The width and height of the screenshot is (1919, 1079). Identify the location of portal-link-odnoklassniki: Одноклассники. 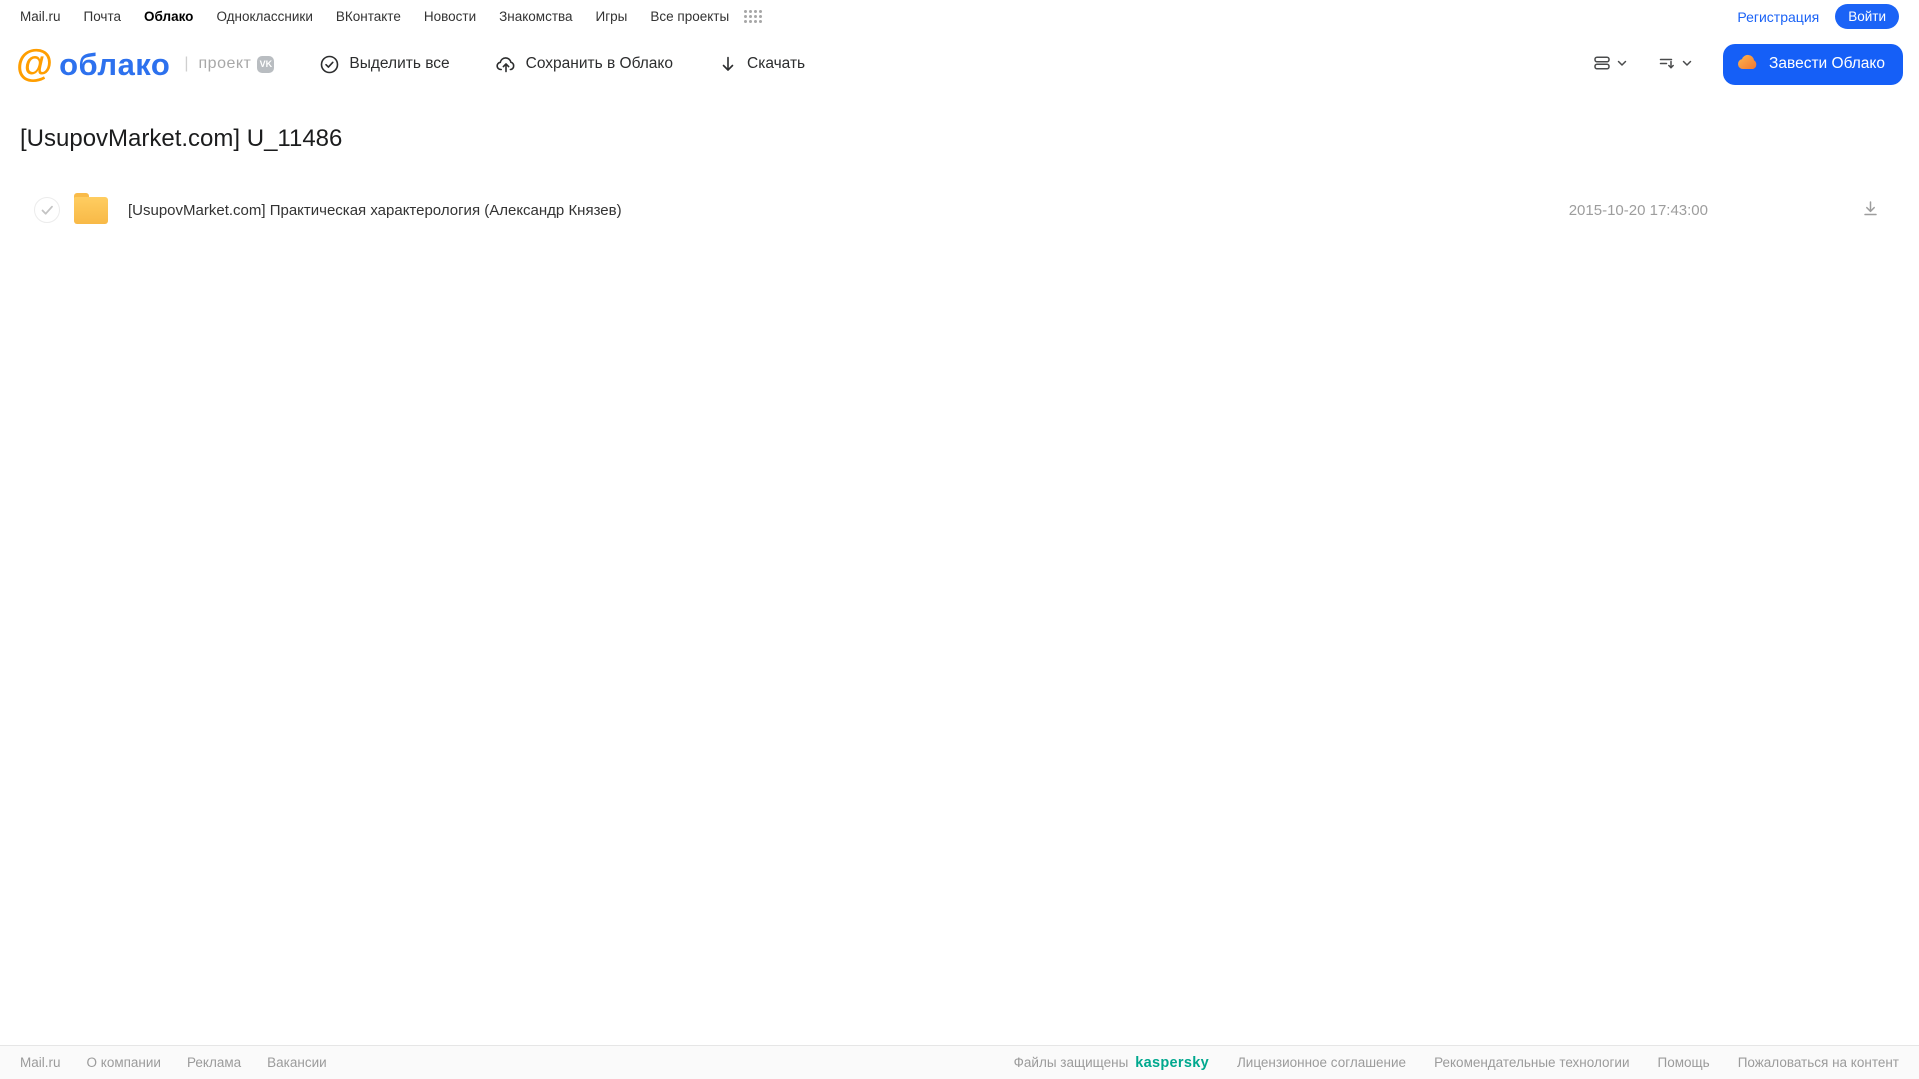
(264, 16).